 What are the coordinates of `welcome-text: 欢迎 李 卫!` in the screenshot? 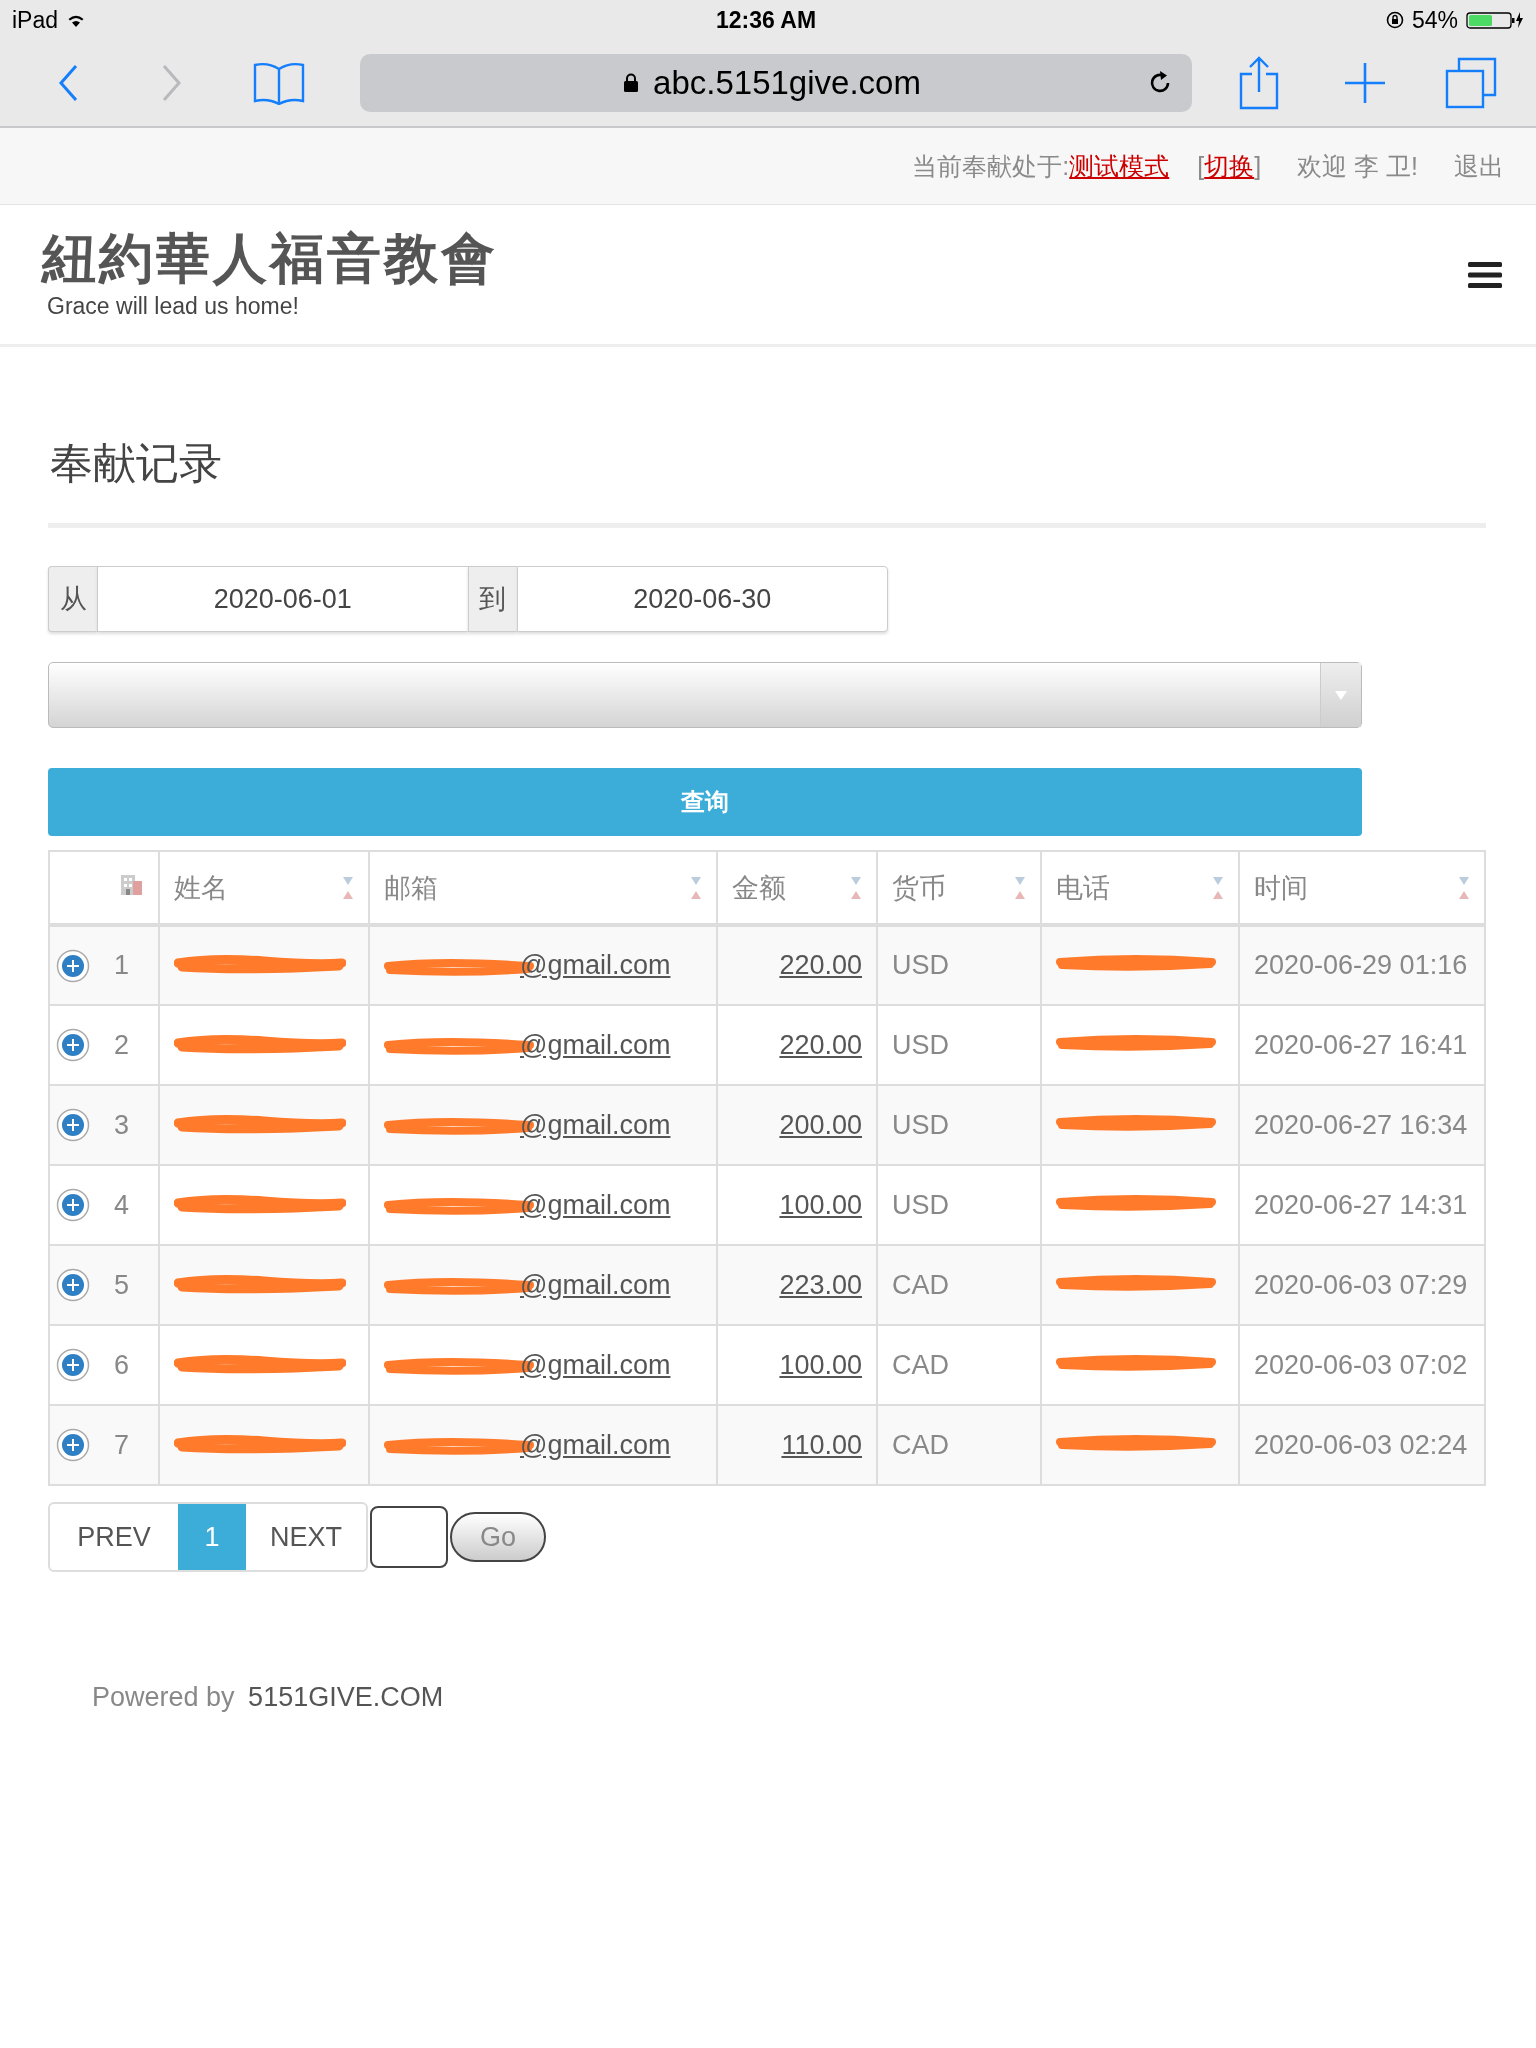 It's located at (1357, 166).